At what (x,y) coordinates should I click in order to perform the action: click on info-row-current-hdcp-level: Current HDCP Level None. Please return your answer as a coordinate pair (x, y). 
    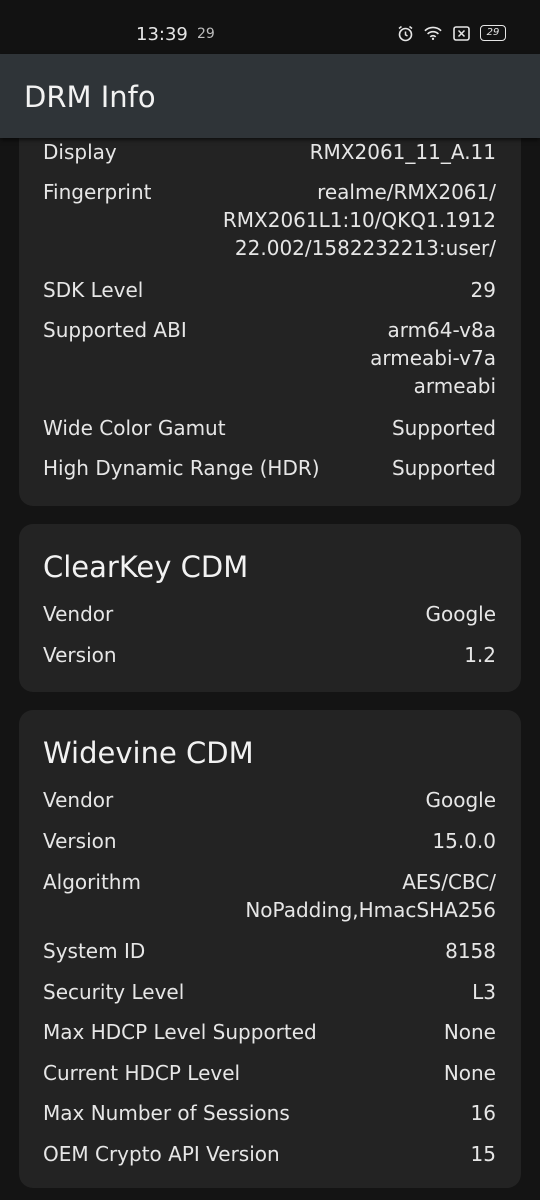
    Looking at the image, I should click on (269, 1073).